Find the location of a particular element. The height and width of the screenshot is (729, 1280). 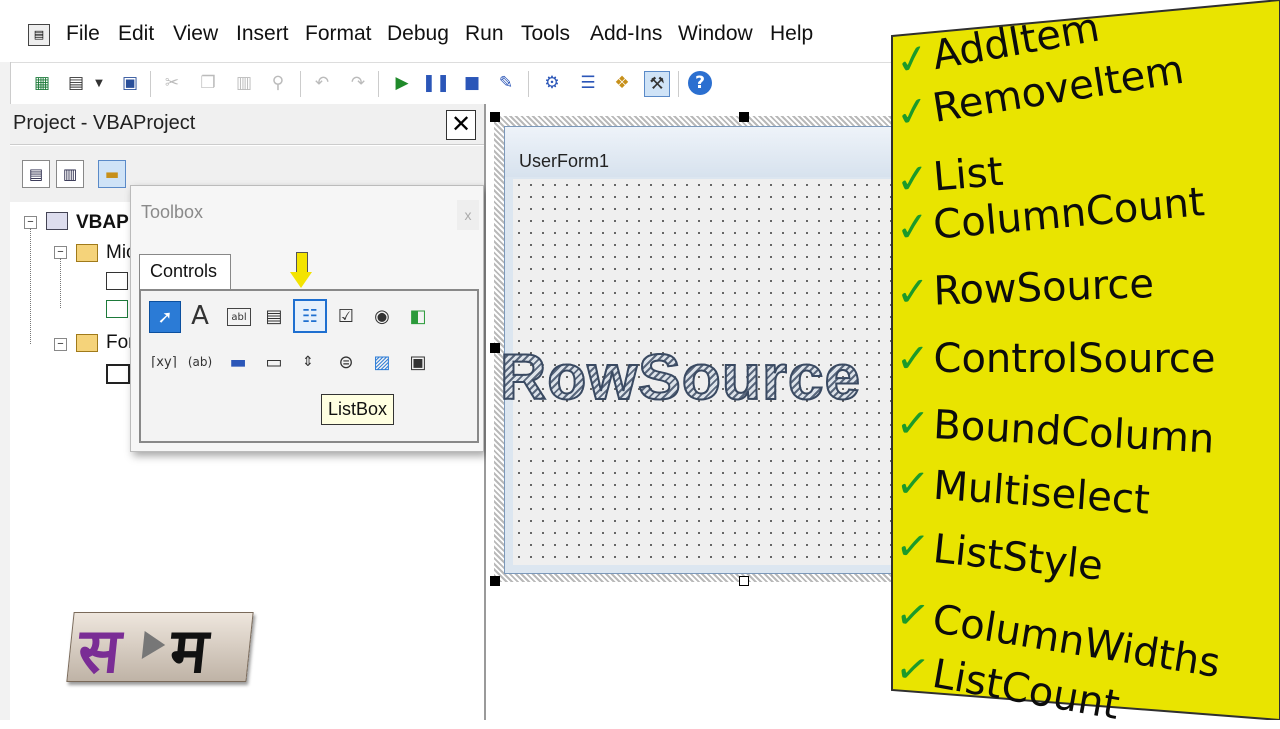

optionbutton-icon: ◉ is located at coordinates (382, 316).